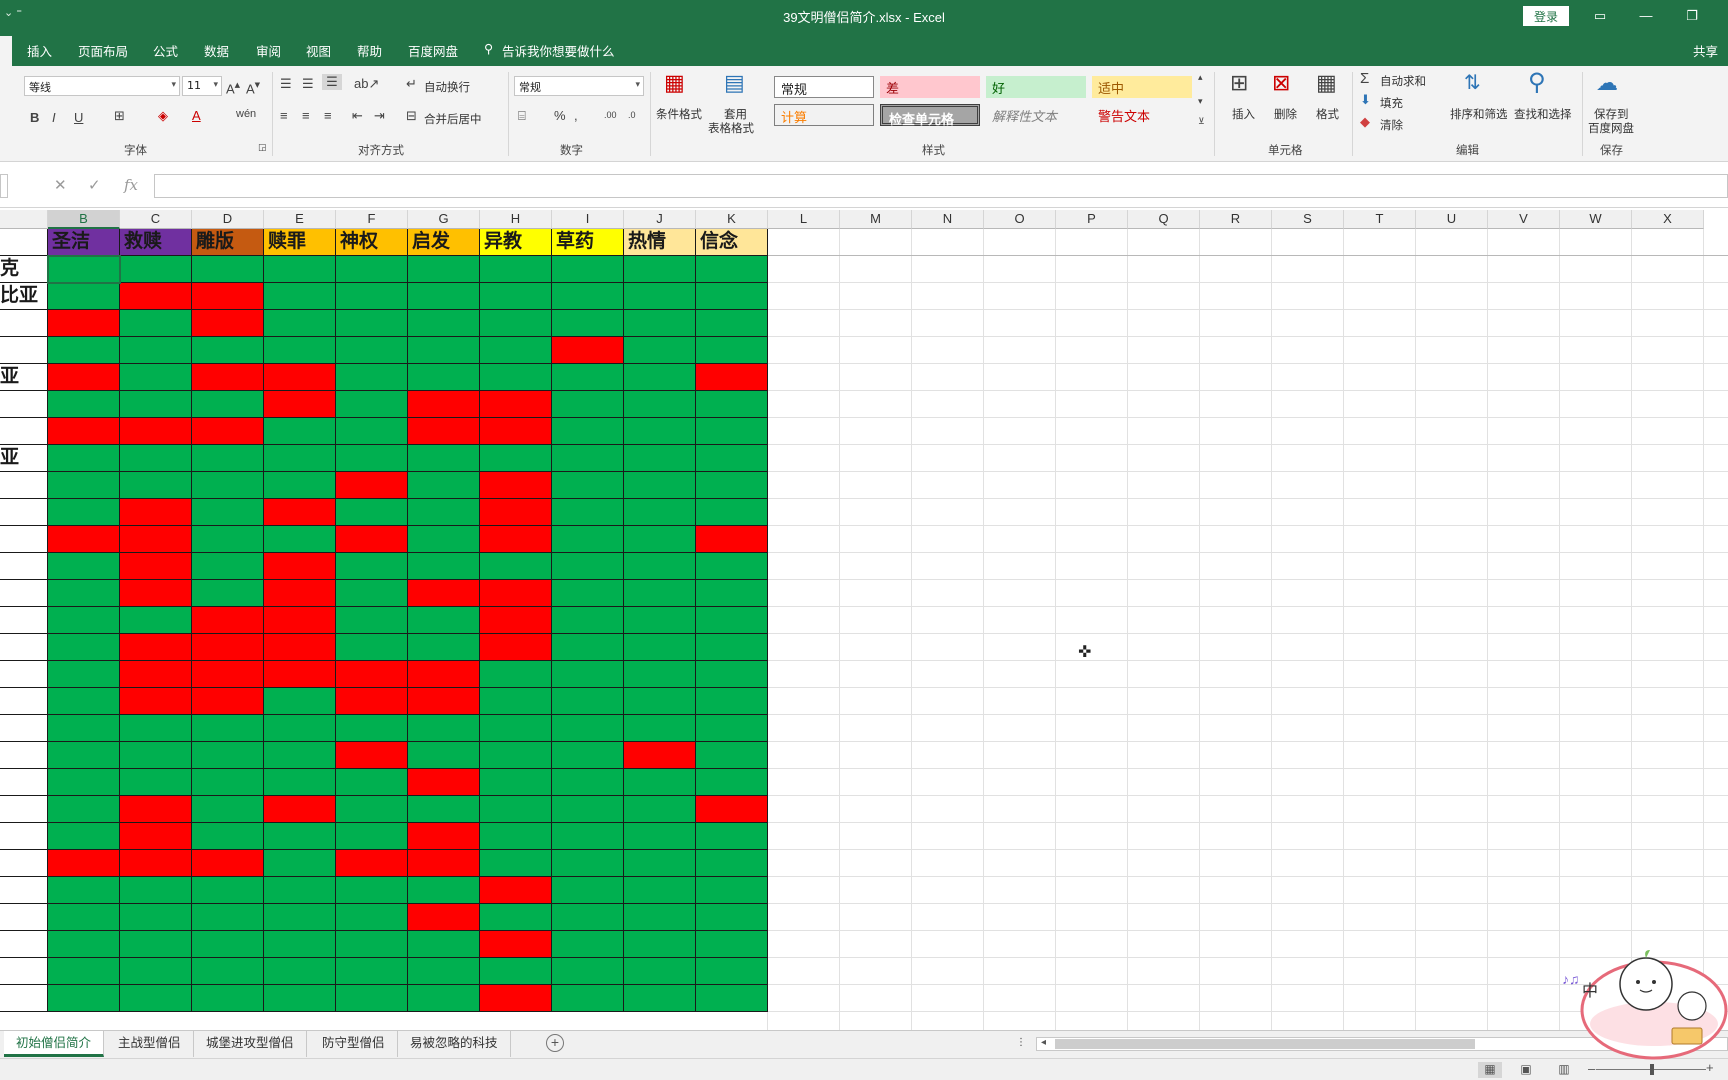 Image resolution: width=1728 pixels, height=1080 pixels. What do you see at coordinates (379, 116) in the screenshot?
I see `increase-indent-icon: ⇥` at bounding box center [379, 116].